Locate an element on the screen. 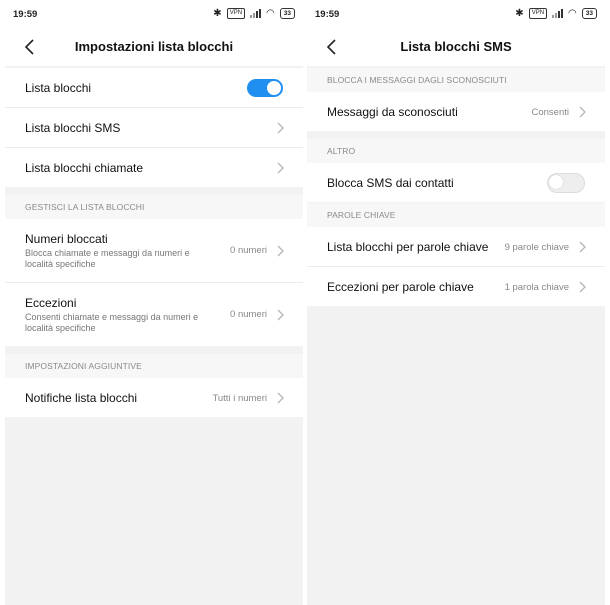  row-label: Blocca SMS dai contatti is located at coordinates (390, 183).